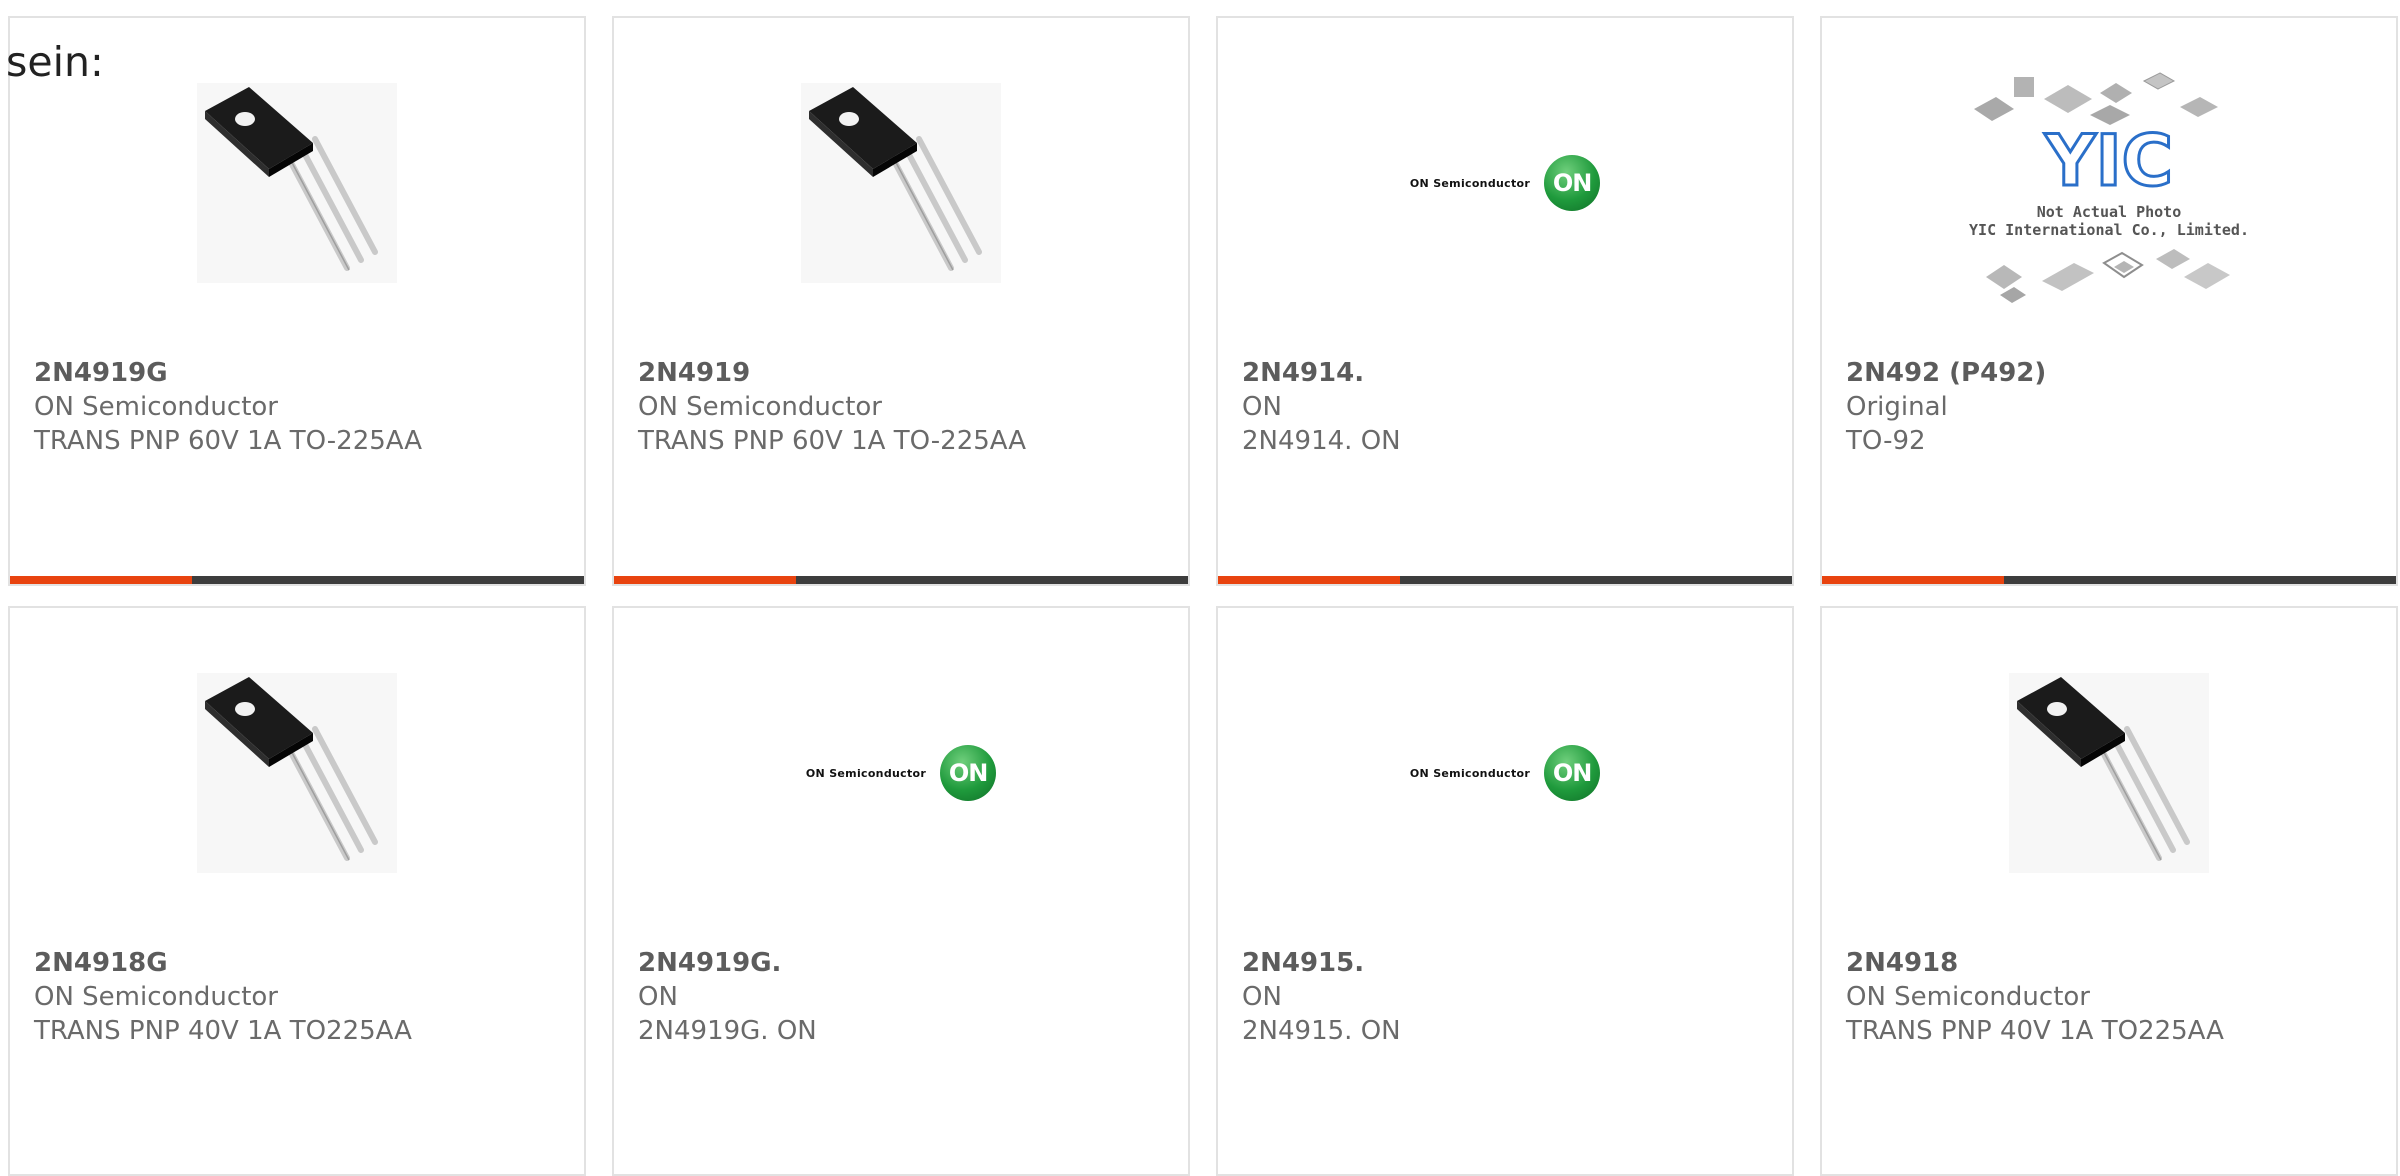  What do you see at coordinates (1511, 373) in the screenshot?
I see `part-number: 2N4914.` at bounding box center [1511, 373].